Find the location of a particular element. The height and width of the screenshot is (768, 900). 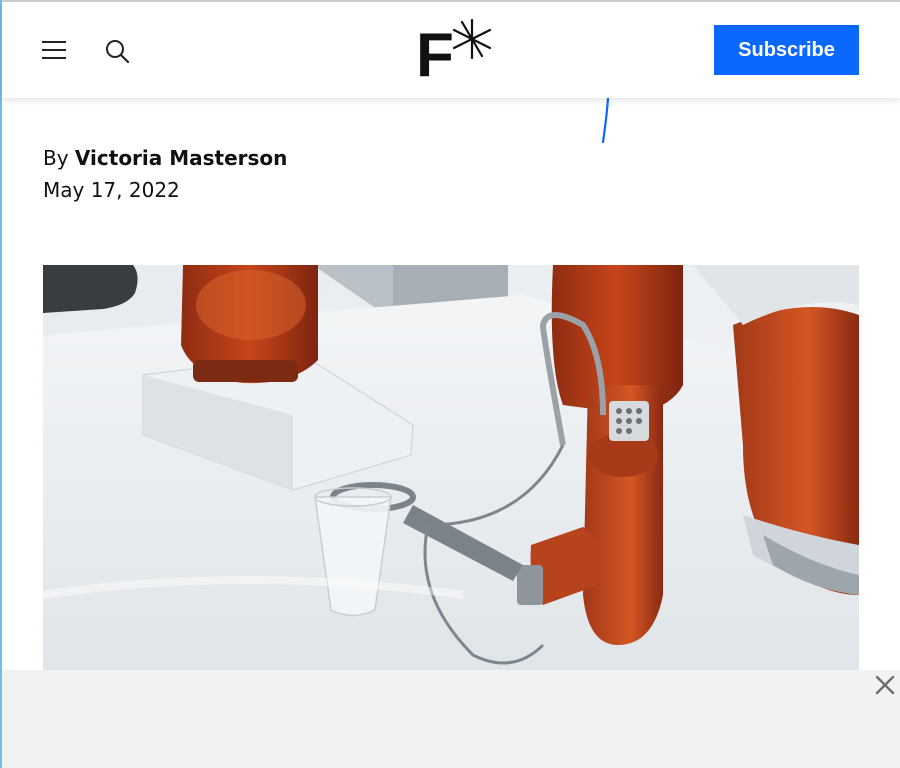

close-icon is located at coordinates (885, 685).